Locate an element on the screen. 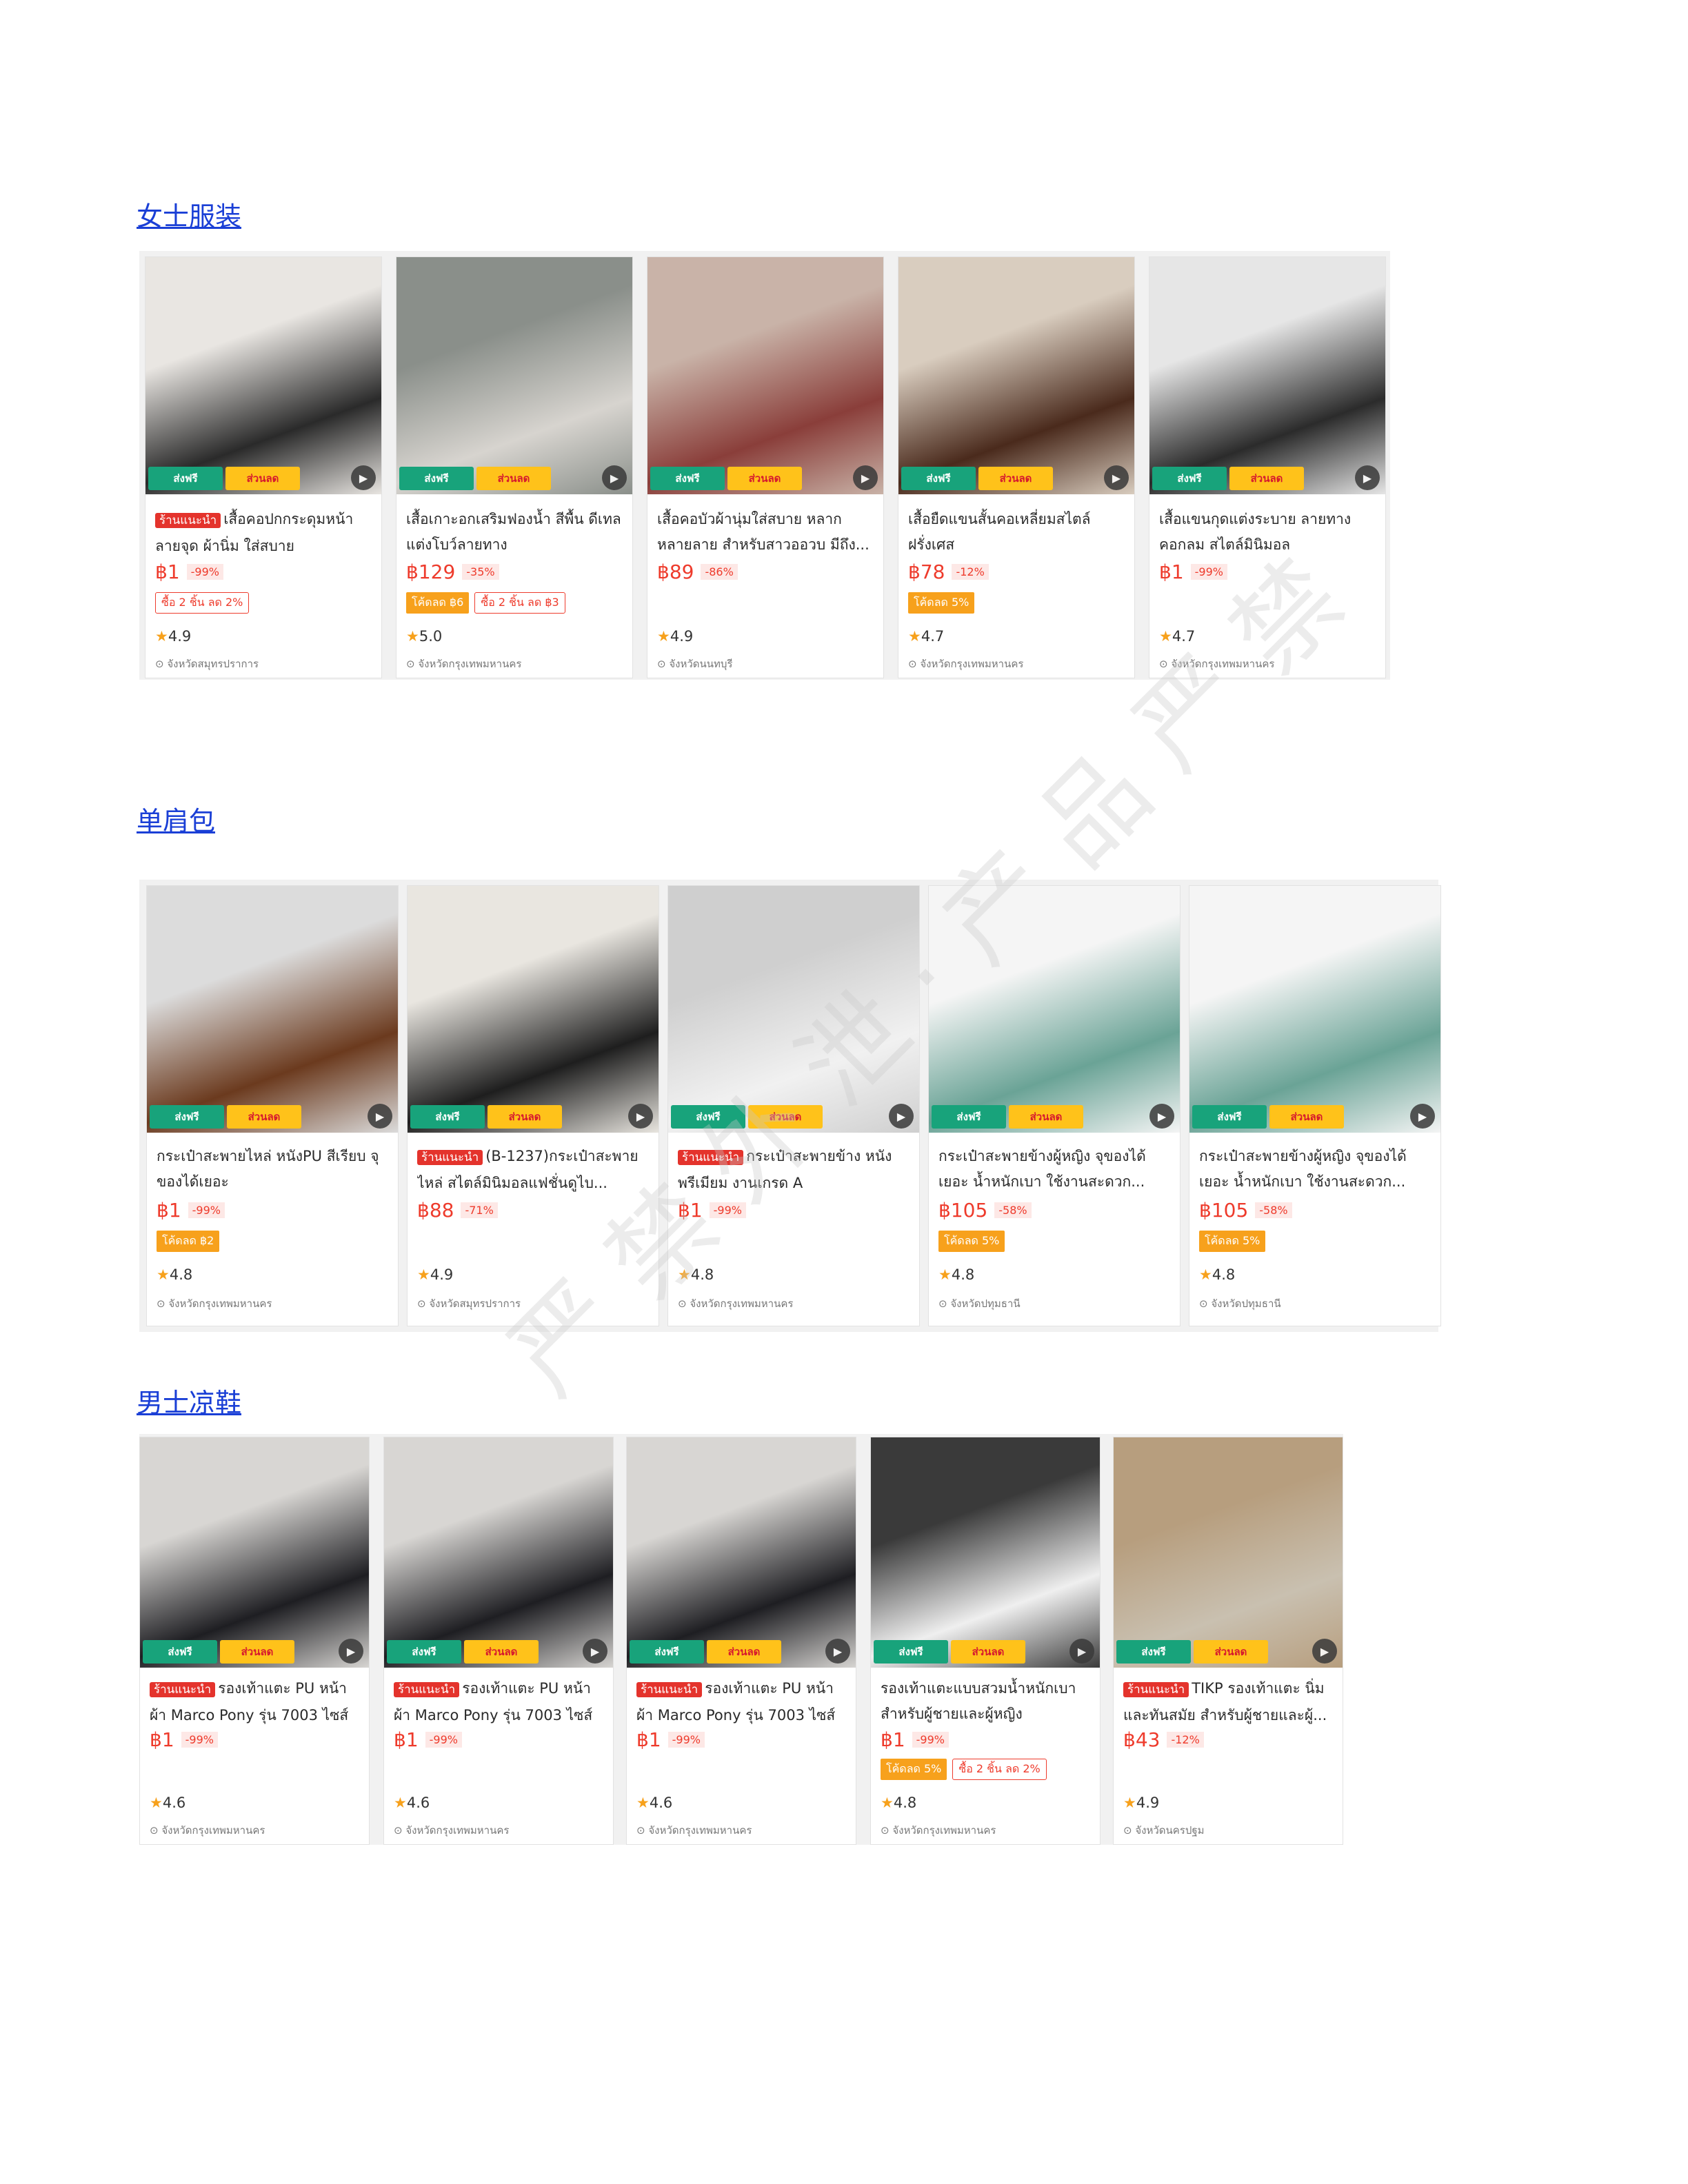 Image resolution: width=1688 pixels, height=2184 pixels. section-title-shoulder-bags: 单肩包 is located at coordinates (176, 819).